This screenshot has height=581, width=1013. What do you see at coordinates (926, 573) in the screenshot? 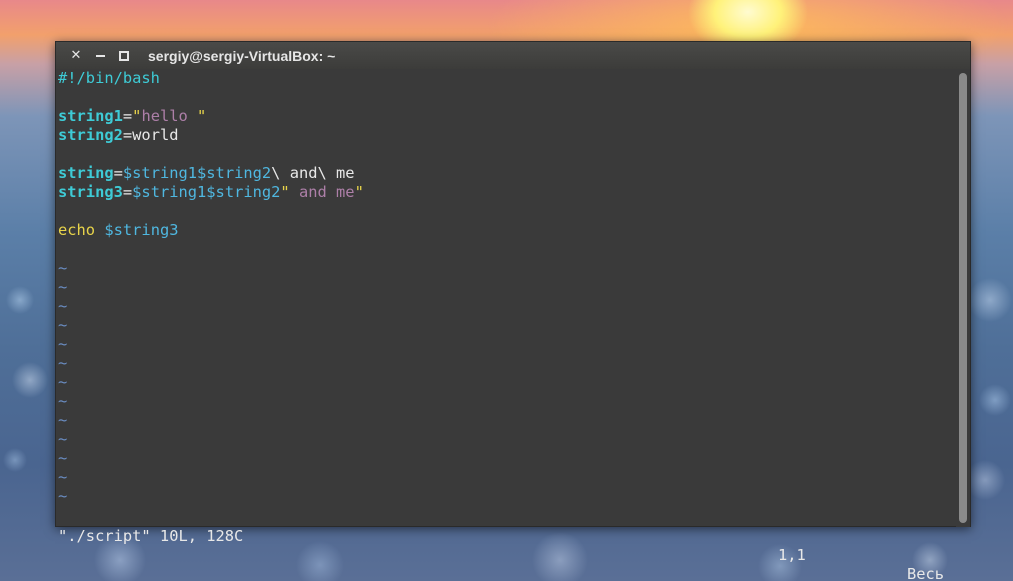
I see `status-scroll-indicator: Весь` at bounding box center [926, 573].